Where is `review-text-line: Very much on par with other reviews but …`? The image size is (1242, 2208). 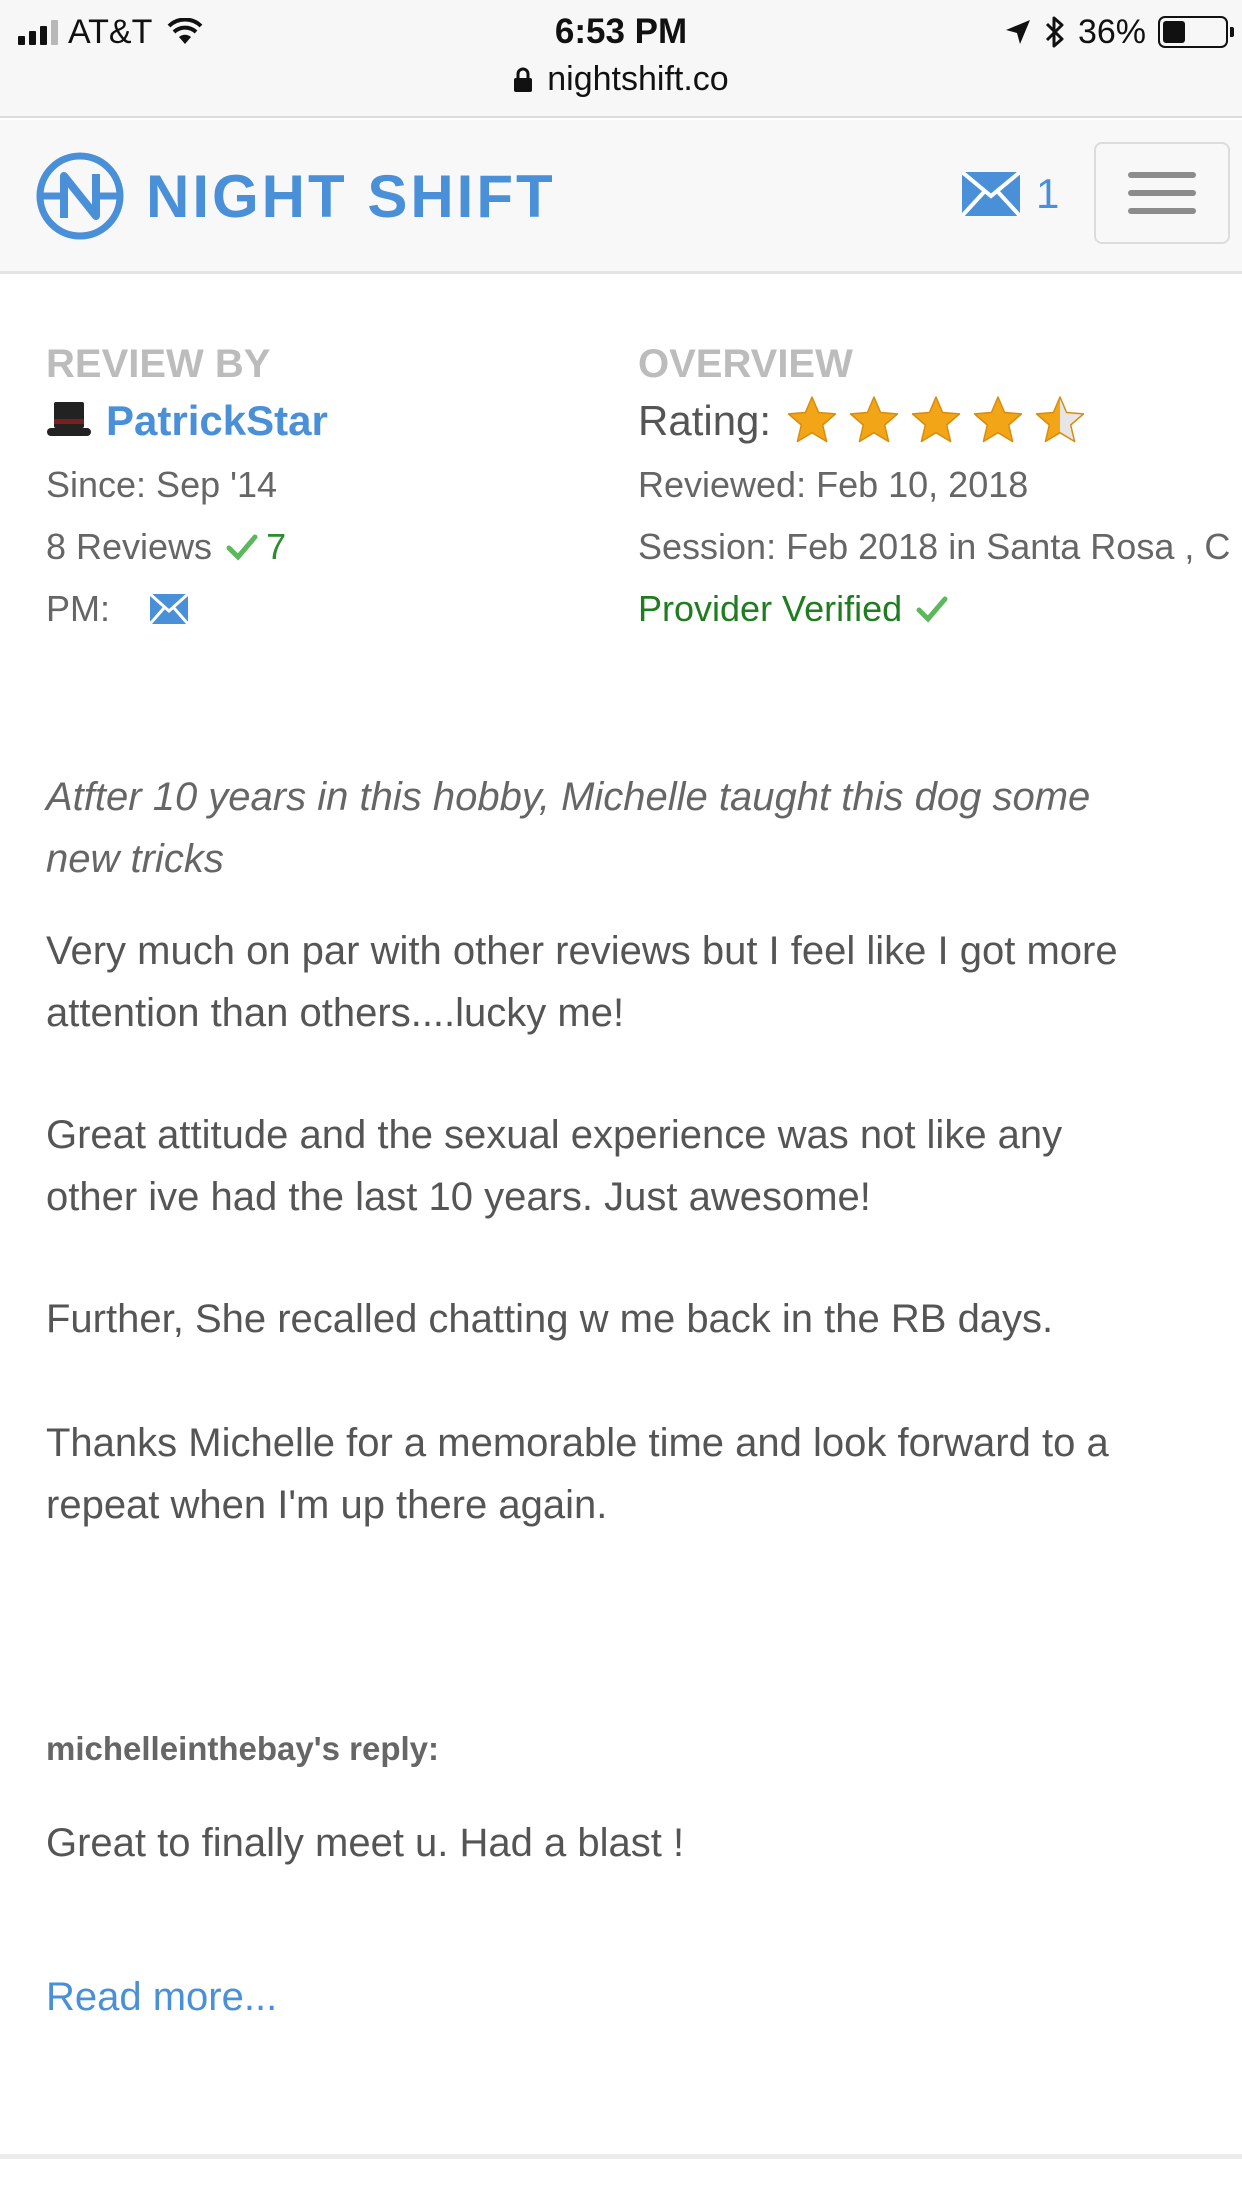
review-text-line: Very much on par with other reviews but … is located at coordinates (582, 951).